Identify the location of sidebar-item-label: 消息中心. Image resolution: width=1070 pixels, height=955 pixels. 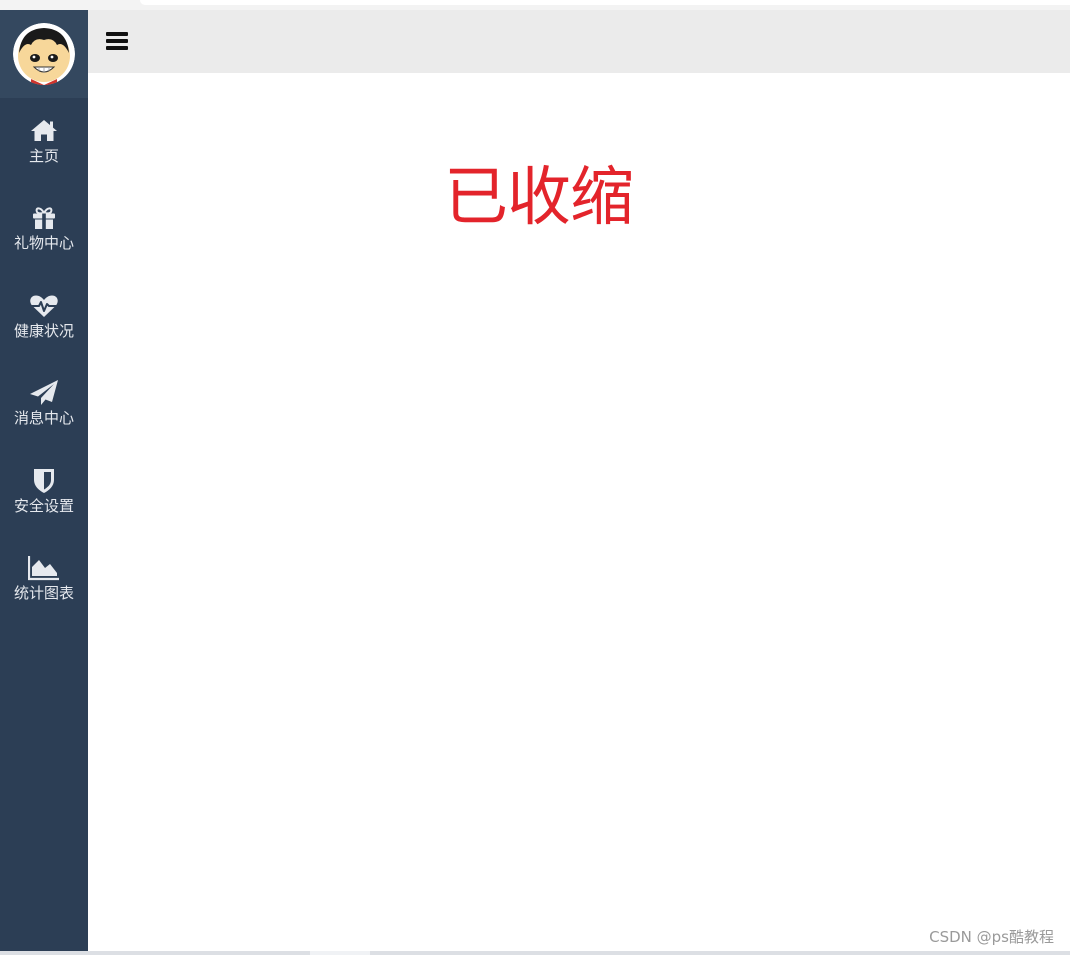
(43, 418).